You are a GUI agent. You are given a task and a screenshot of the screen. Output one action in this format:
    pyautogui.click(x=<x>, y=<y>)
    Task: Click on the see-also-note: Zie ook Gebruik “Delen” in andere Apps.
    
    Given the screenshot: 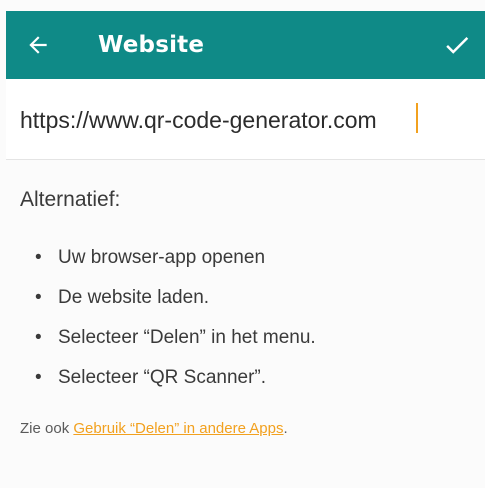 What is the action you would take?
    pyautogui.click(x=154, y=428)
    